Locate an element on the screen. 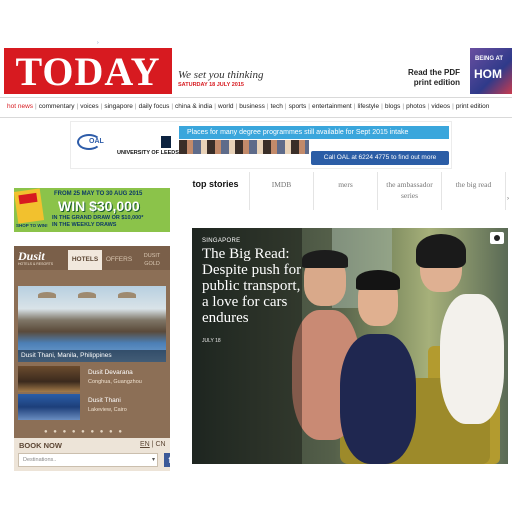 The image size is (512, 512). nav-item: blogs is located at coordinates (393, 106).